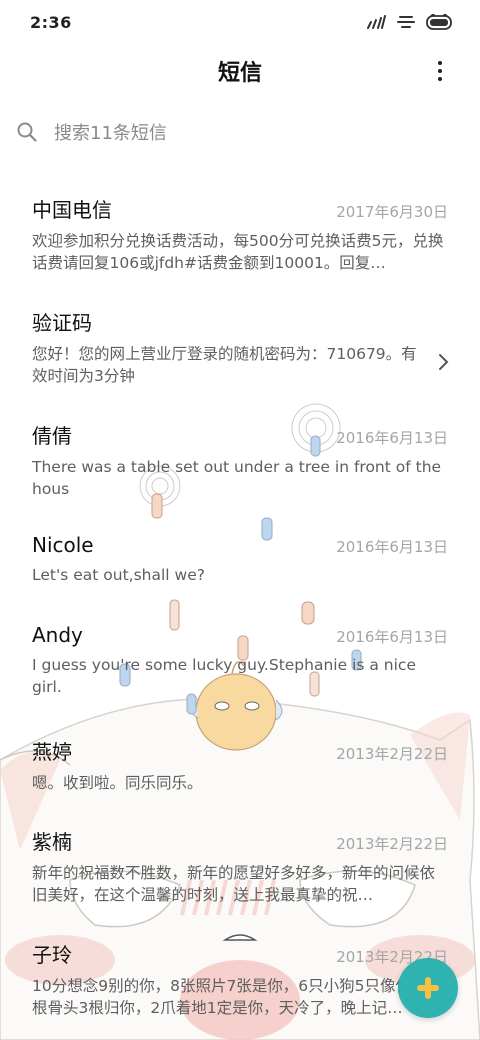 This screenshot has width=480, height=1040. I want to click on contact-name: 紫楠, so click(52, 842).